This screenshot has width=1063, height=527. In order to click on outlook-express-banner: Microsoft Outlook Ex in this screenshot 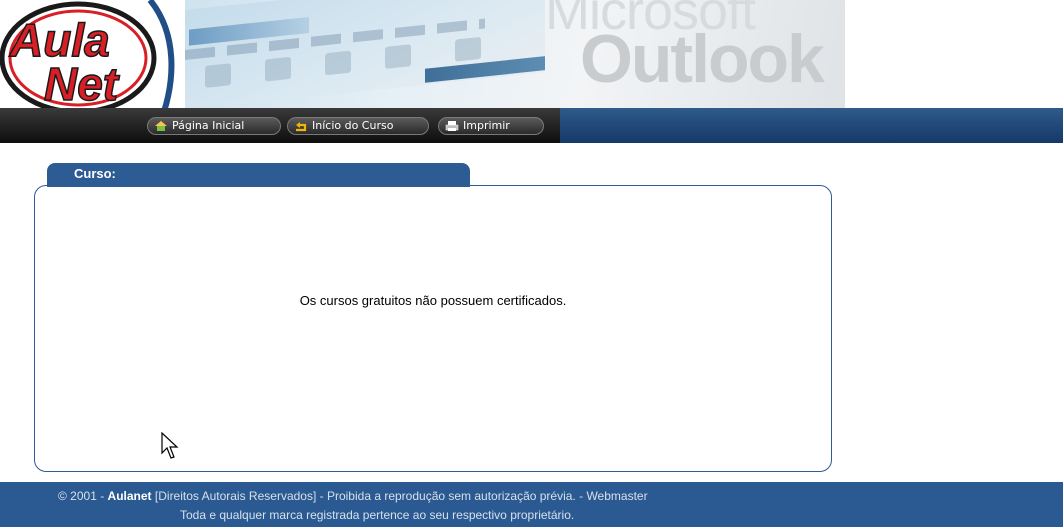, I will do `click(515, 56)`.